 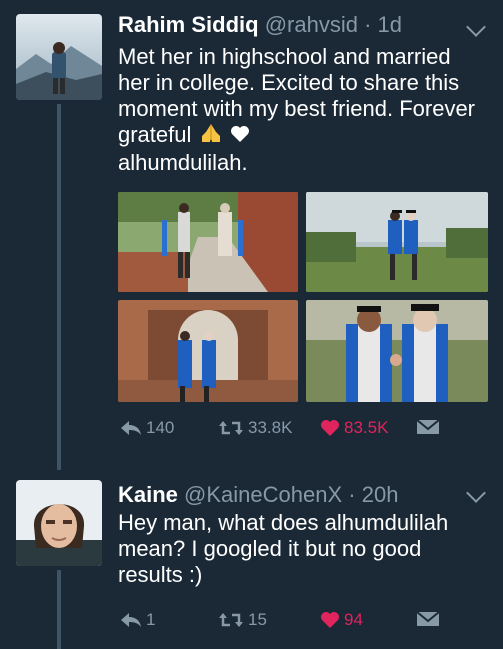 I want to click on author-name: Kaine, so click(x=148, y=494).